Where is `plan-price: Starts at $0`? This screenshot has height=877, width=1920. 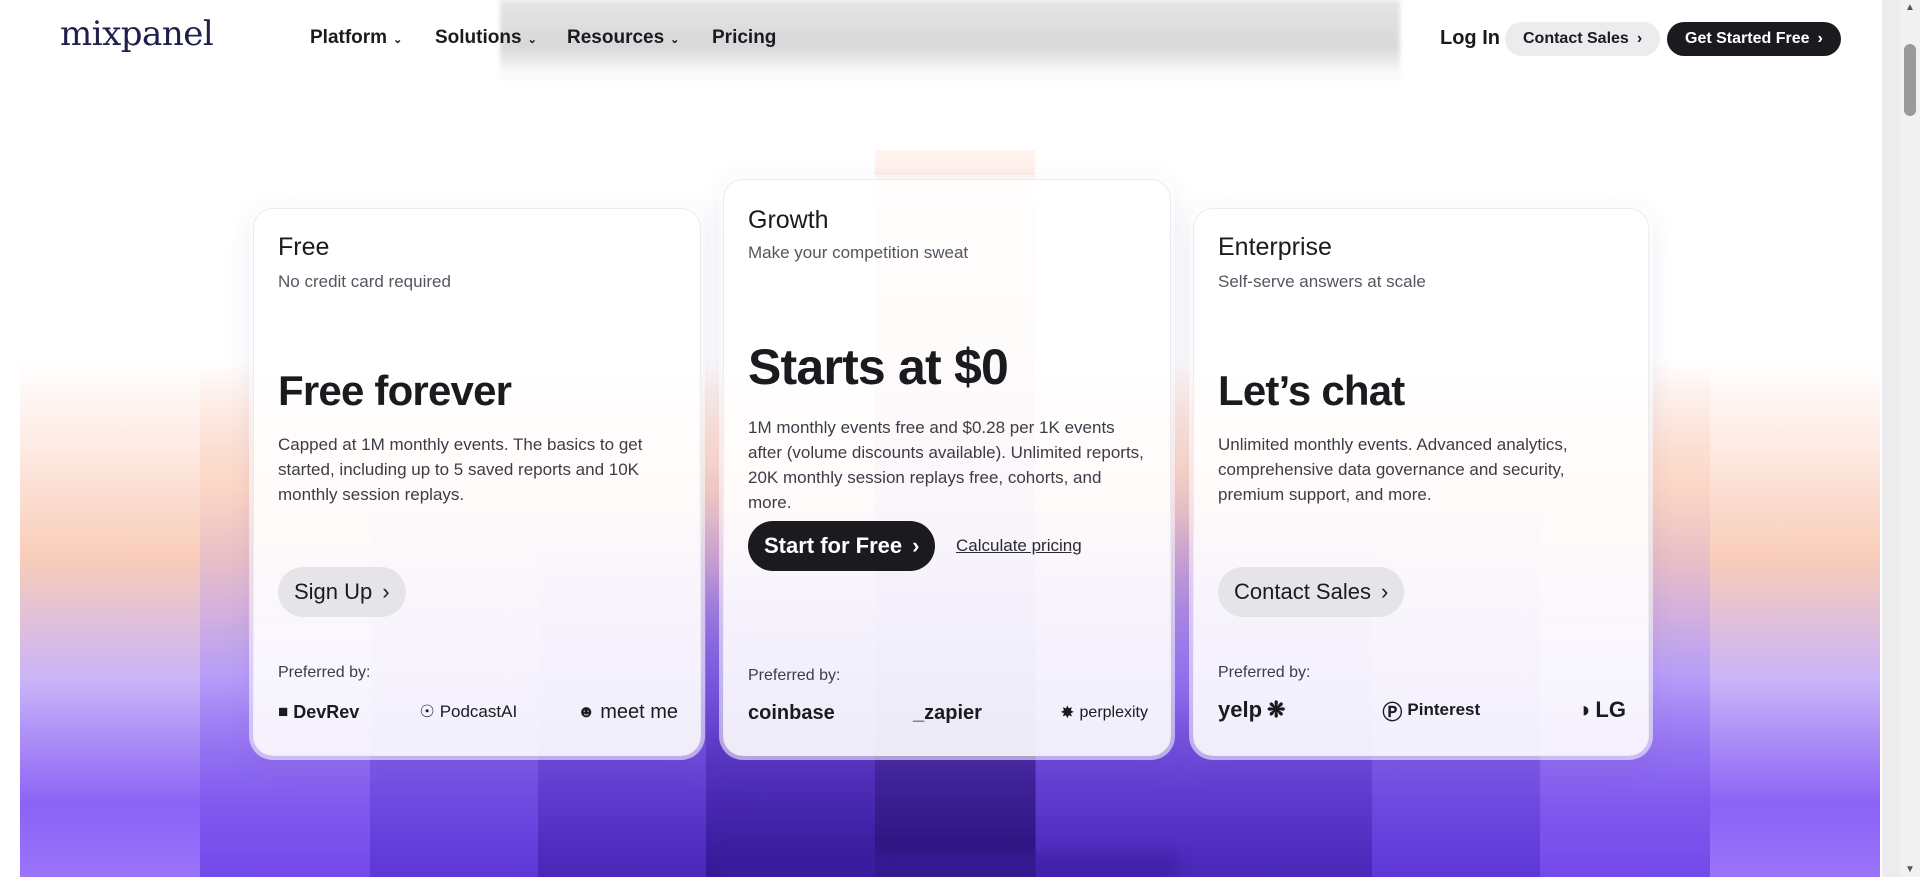 plan-price: Starts at $0 is located at coordinates (878, 367).